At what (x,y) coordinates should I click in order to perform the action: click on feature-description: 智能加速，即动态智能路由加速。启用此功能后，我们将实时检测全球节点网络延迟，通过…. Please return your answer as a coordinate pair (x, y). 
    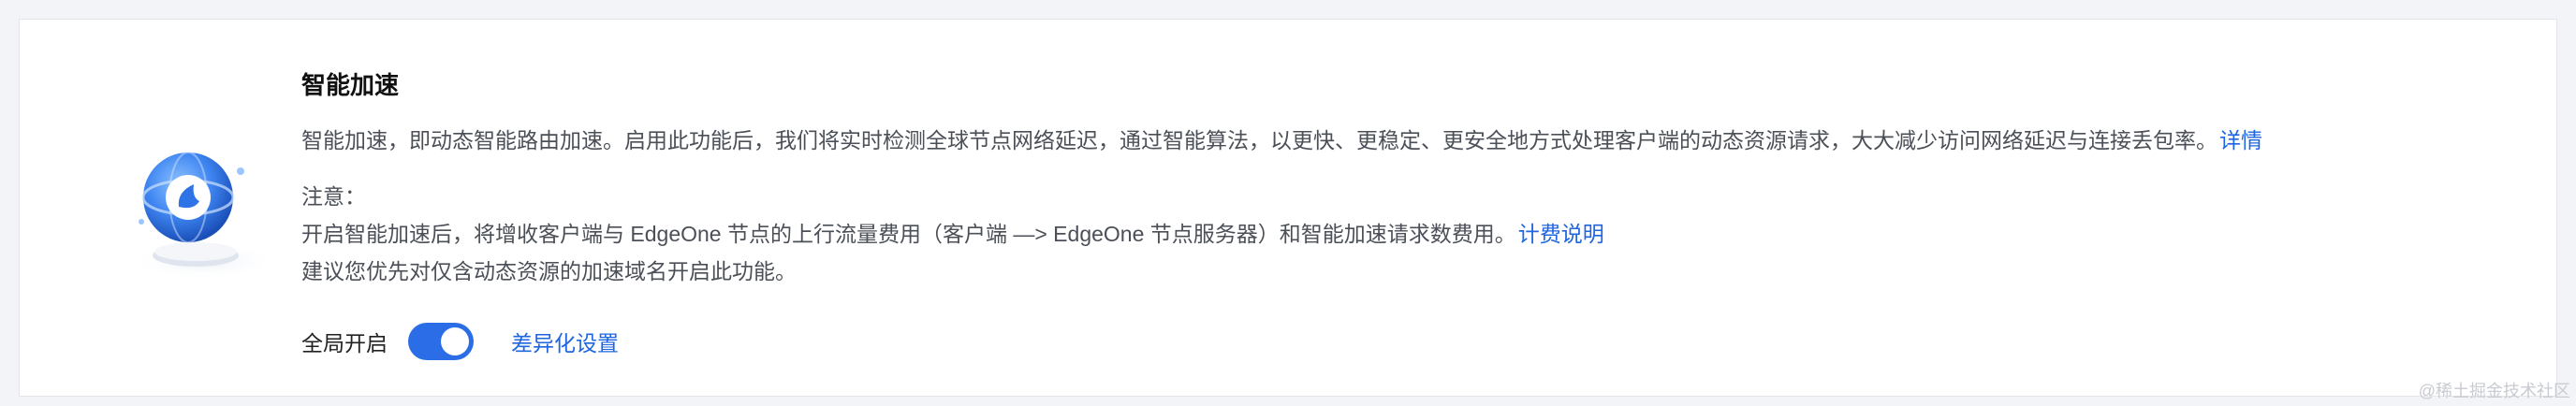
    Looking at the image, I should click on (1281, 138).